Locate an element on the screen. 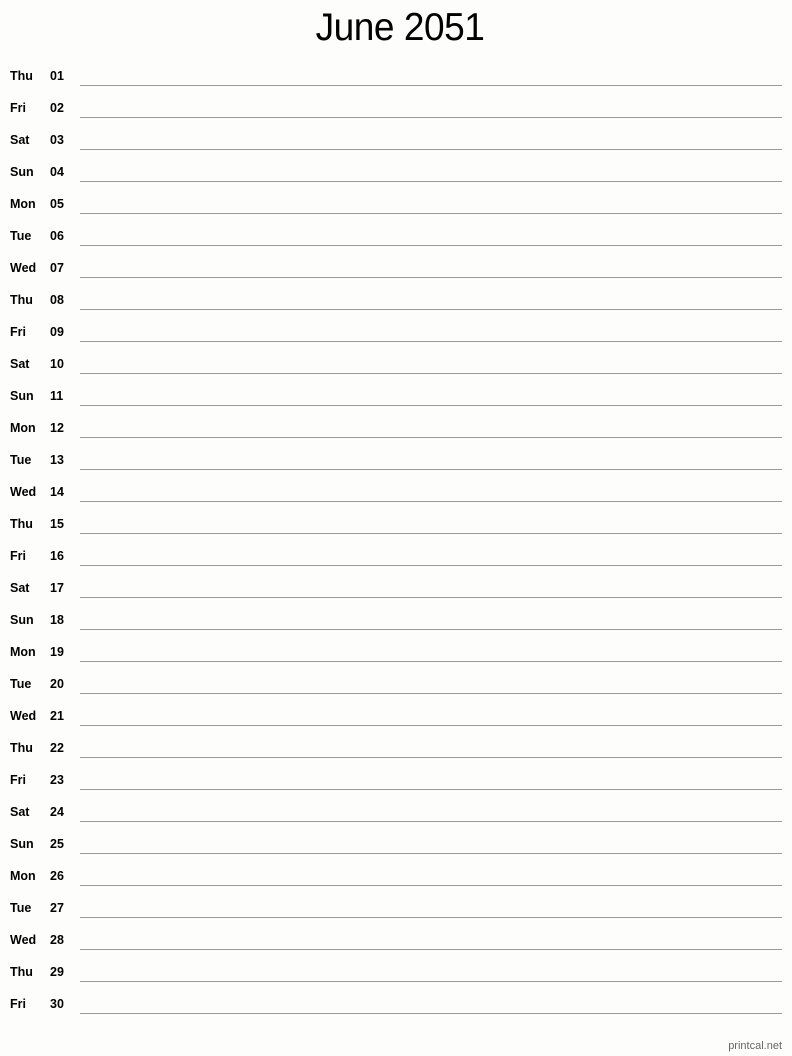 The height and width of the screenshot is (1056, 792). day-number-label: 05 is located at coordinates (57, 204).